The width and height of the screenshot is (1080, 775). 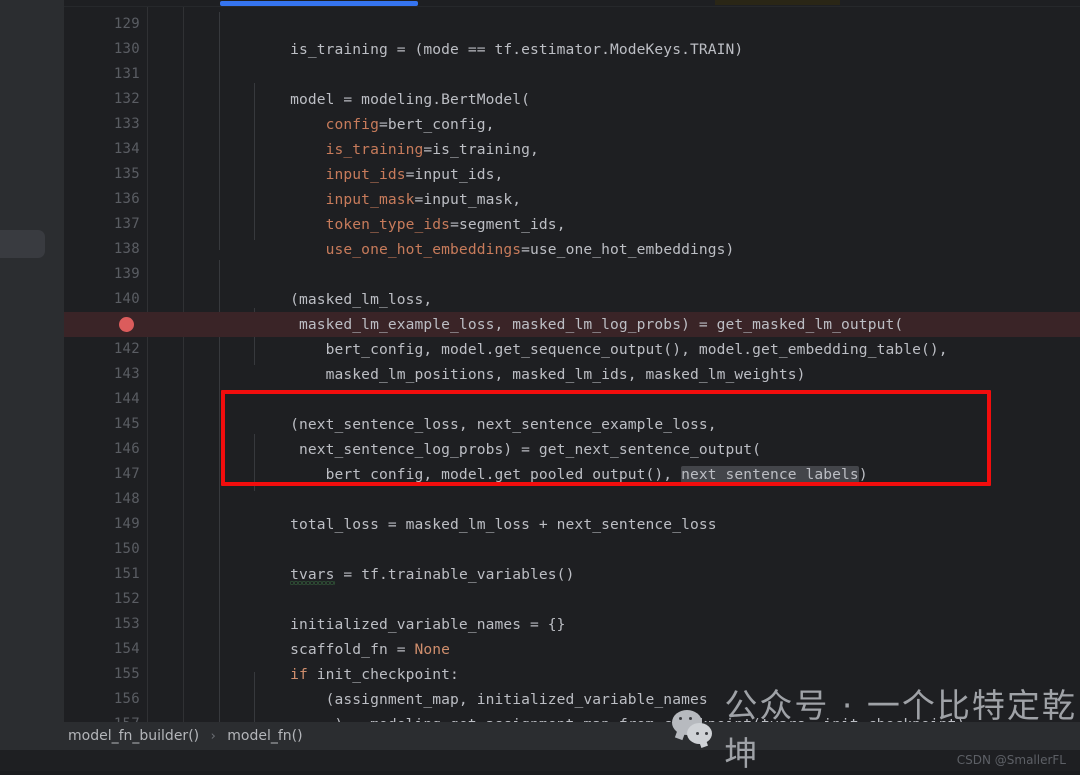 What do you see at coordinates (126, 74) in the screenshot?
I see `line-number: 131` at bounding box center [126, 74].